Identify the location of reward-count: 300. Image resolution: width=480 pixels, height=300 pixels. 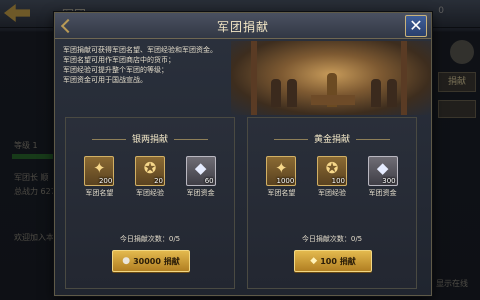
(389, 181).